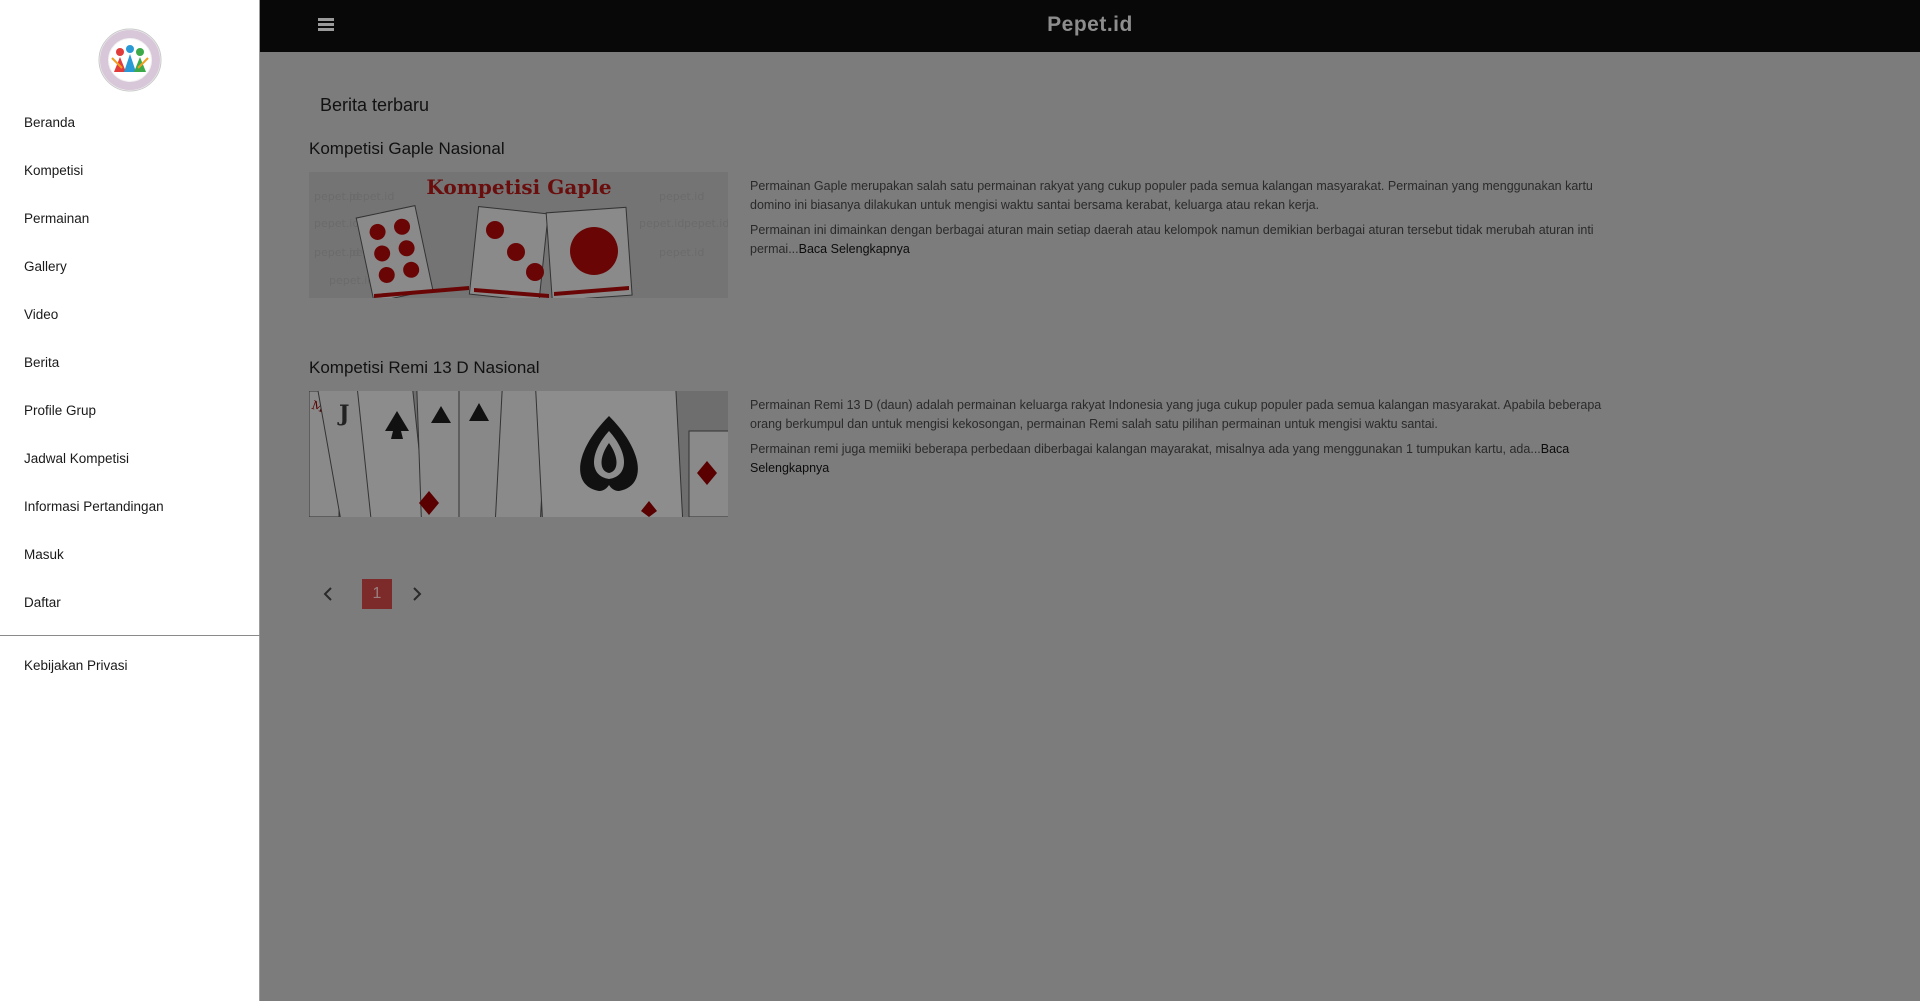 The width and height of the screenshot is (1920, 1001). I want to click on organization-logo, so click(130, 60).